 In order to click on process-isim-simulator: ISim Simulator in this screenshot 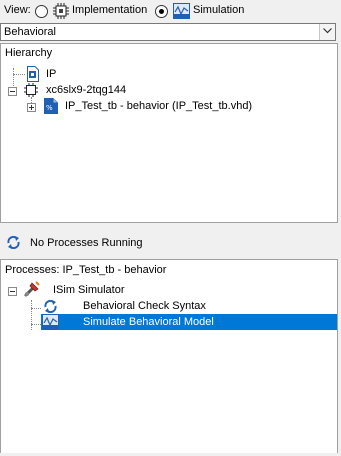, I will do `click(93, 290)`.